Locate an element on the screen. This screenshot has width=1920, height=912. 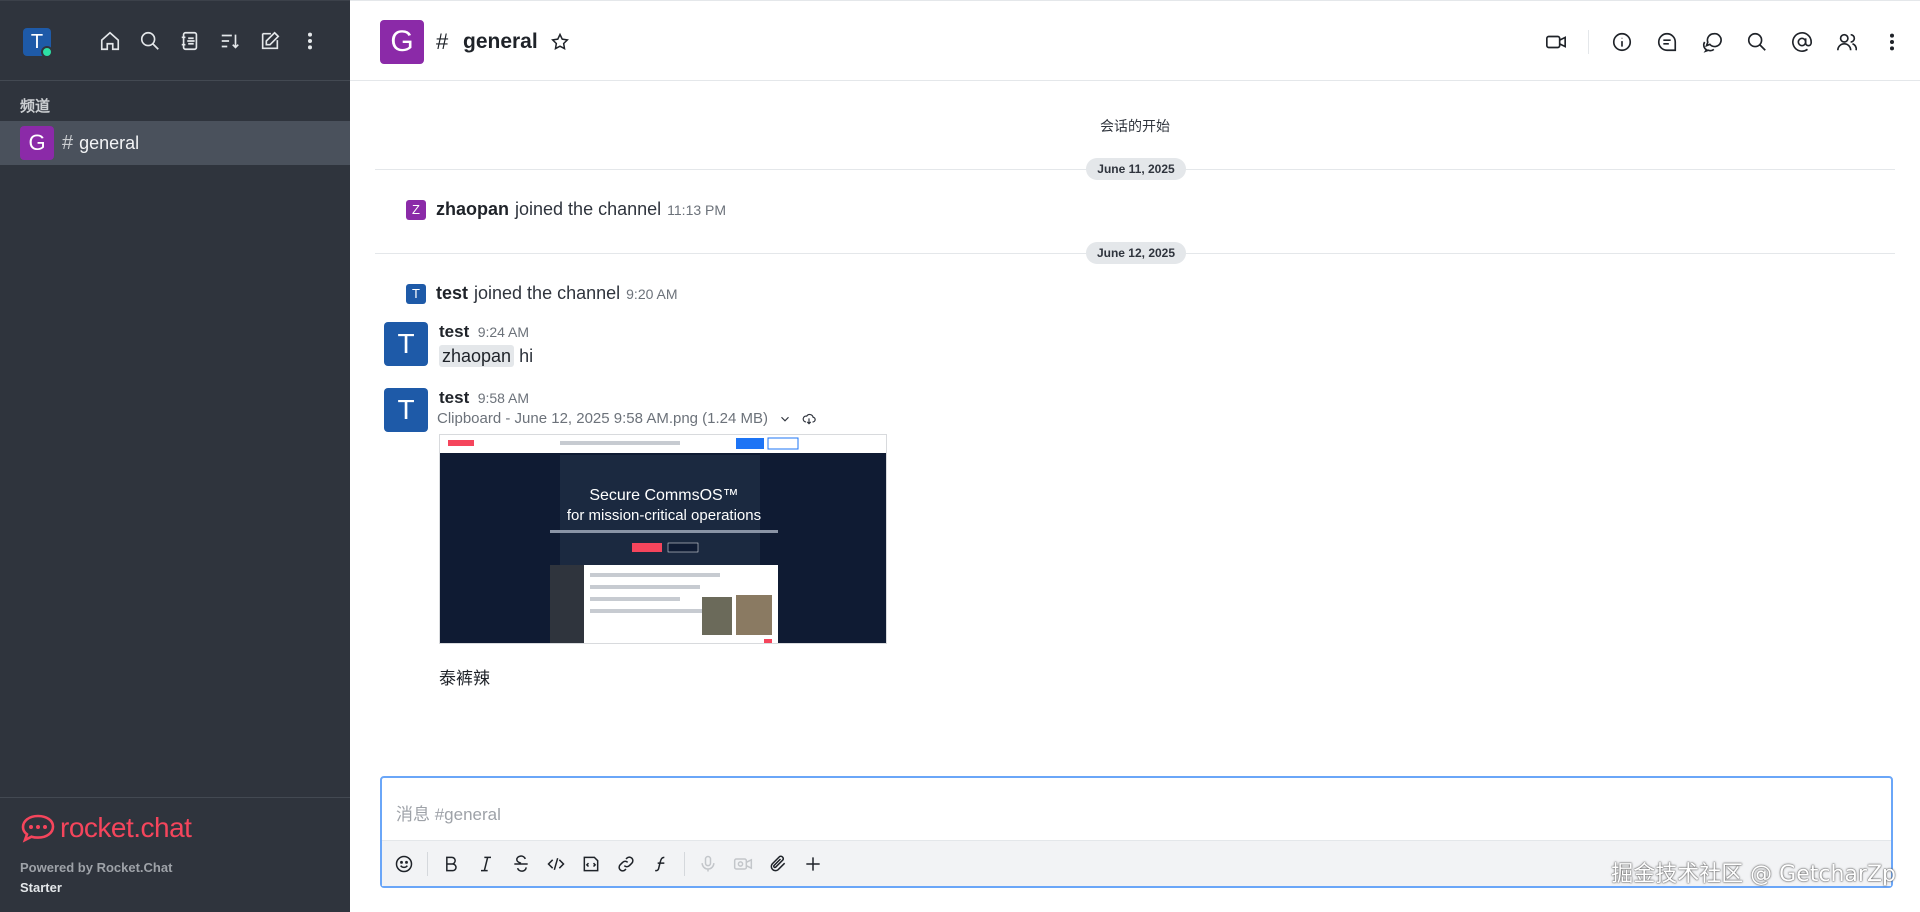
search-messages-icon is located at coordinates (1757, 42).